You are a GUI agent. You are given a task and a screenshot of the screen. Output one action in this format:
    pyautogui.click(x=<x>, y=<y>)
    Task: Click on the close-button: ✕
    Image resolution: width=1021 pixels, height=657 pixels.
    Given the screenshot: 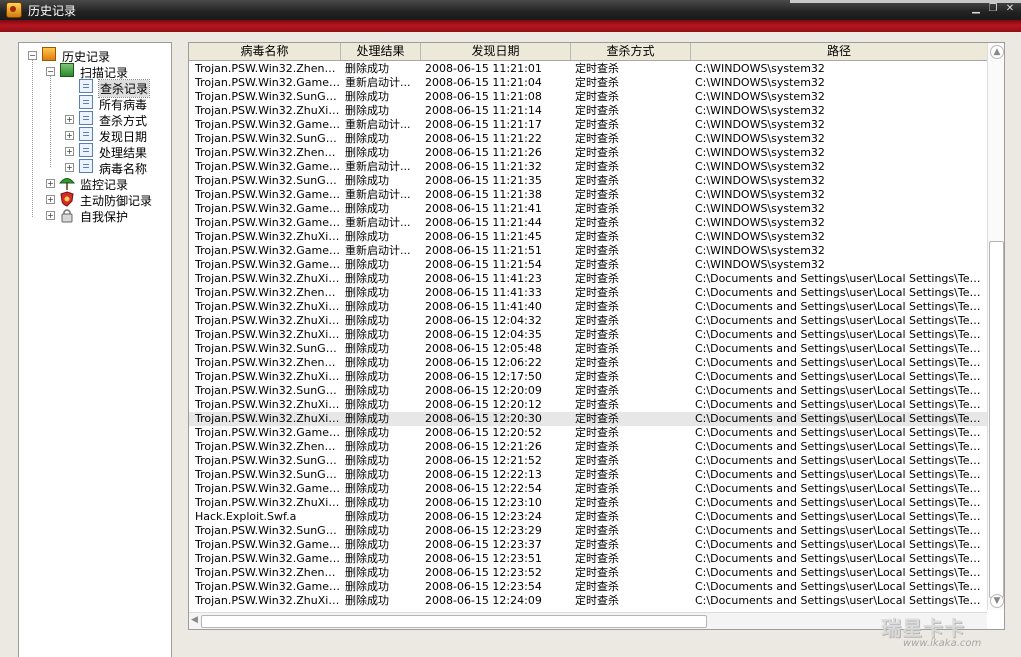 What is the action you would take?
    pyautogui.click(x=1010, y=9)
    